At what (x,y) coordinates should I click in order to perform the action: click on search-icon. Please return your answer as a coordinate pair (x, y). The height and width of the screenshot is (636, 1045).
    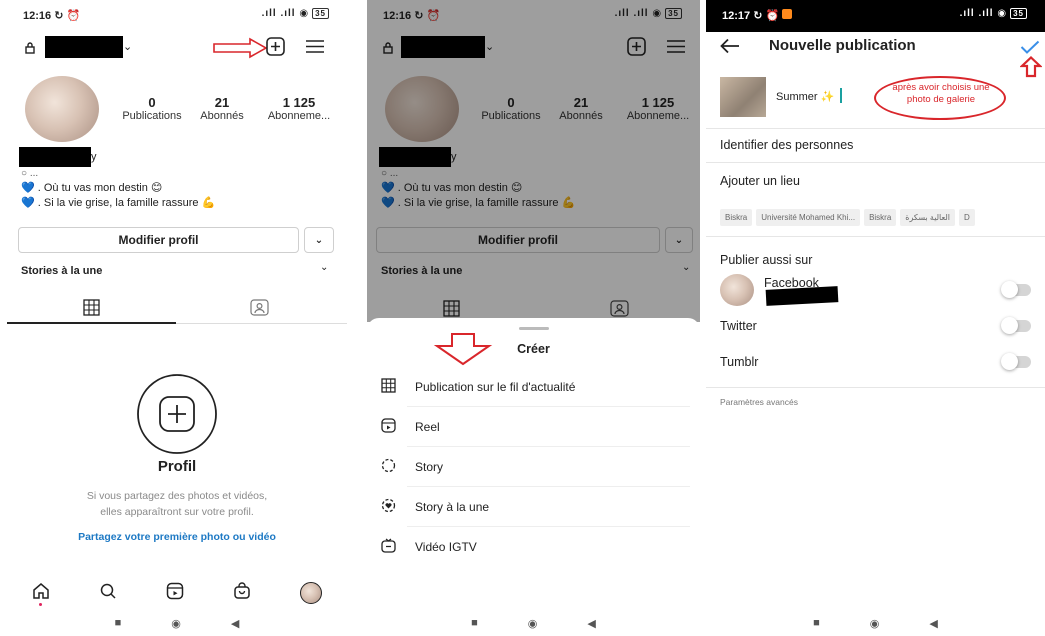
    Looking at the image, I should click on (108, 593).